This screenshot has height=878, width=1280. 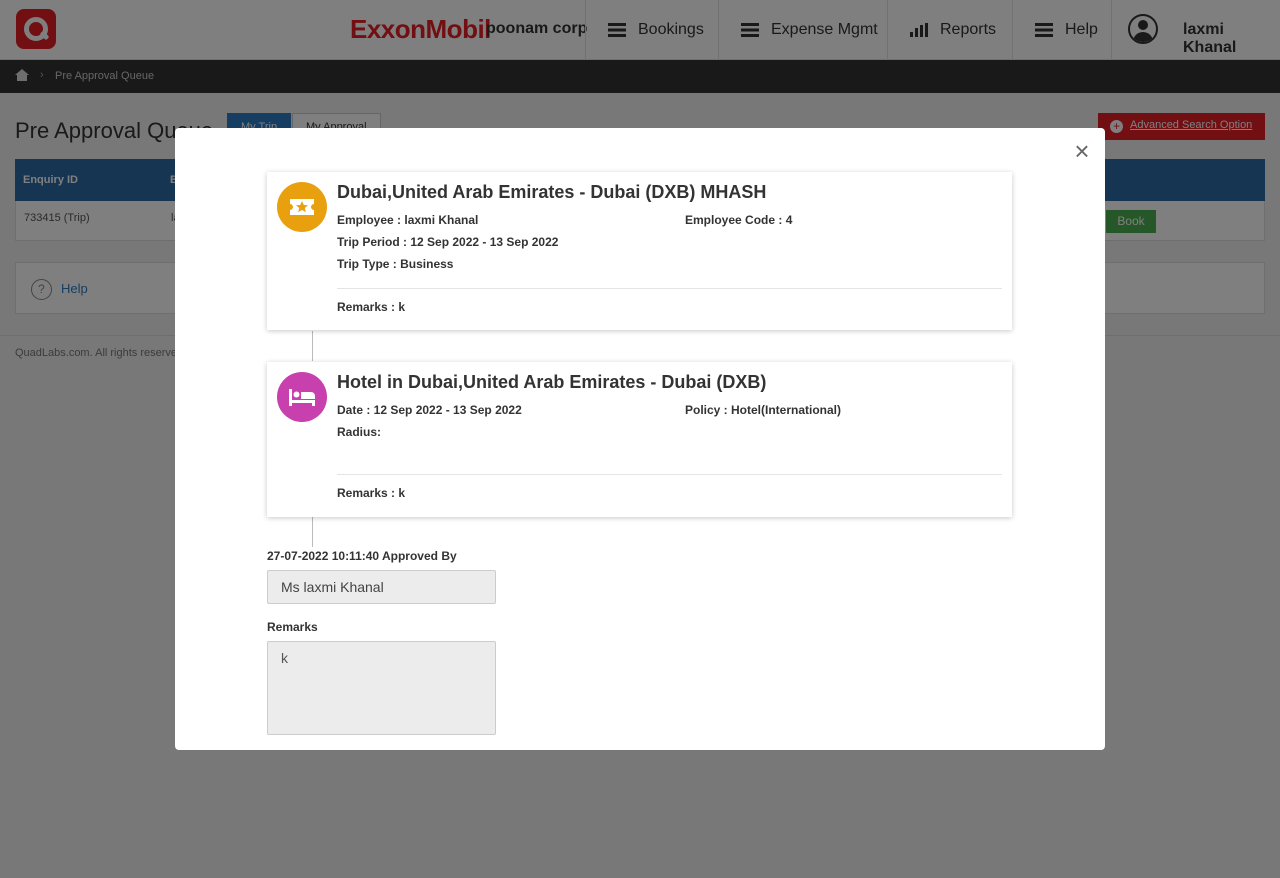 What do you see at coordinates (362, 556) in the screenshot?
I see `approval-timestamp: 27-07-2022 10:11:40 Approved By` at bounding box center [362, 556].